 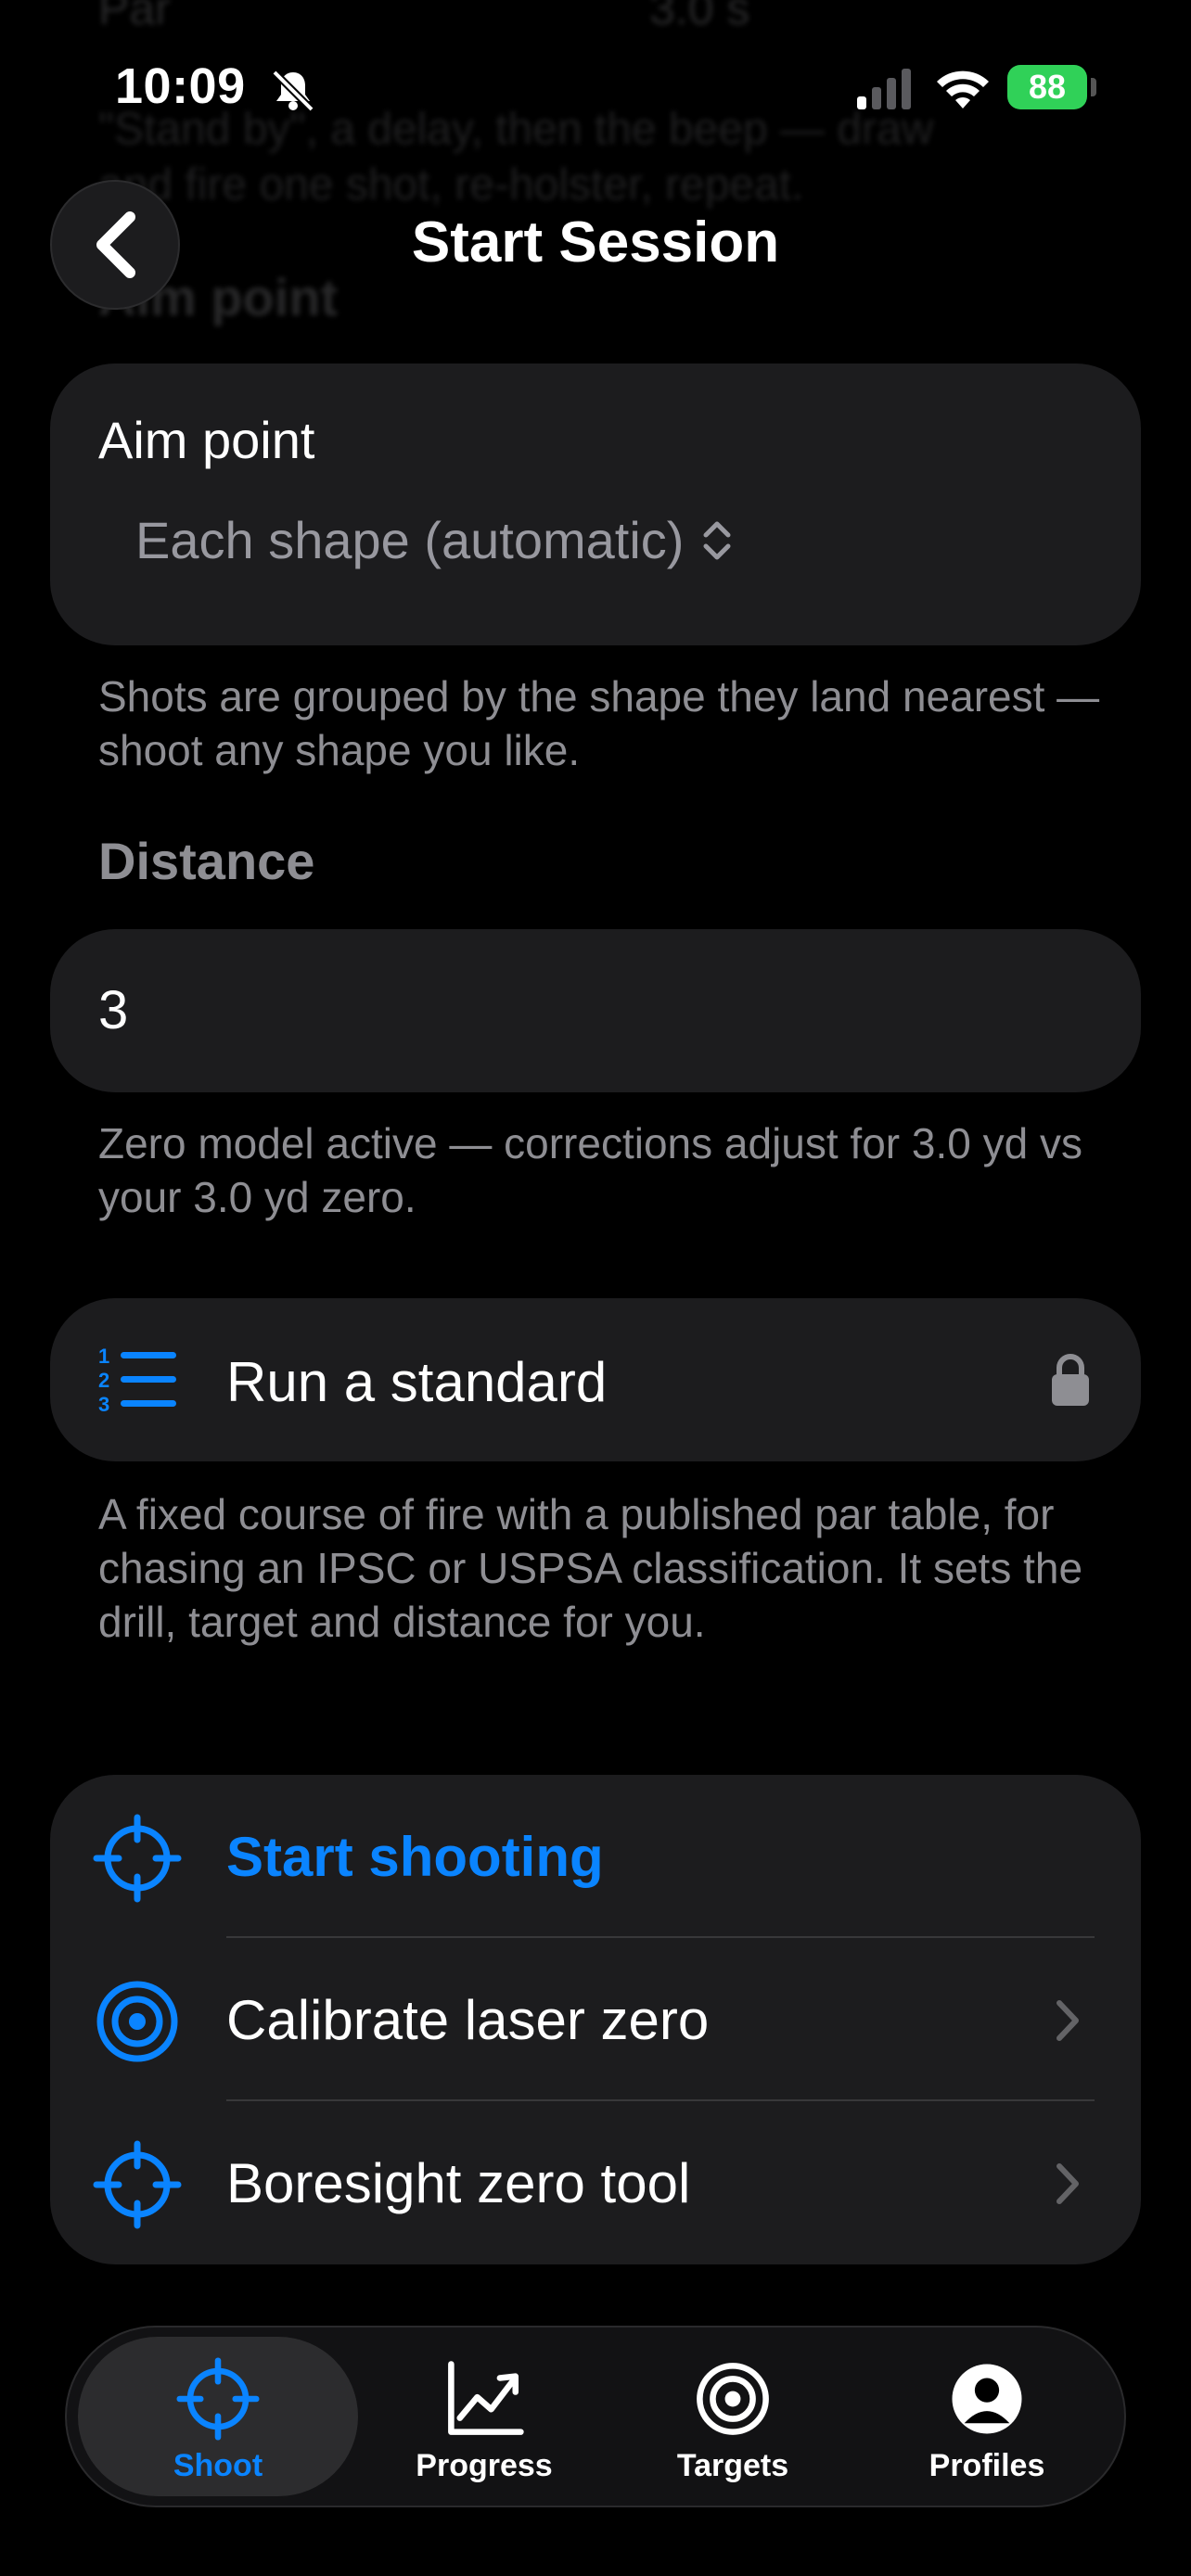 I want to click on tab-shoot: Shoot, so click(x=218, y=2417).